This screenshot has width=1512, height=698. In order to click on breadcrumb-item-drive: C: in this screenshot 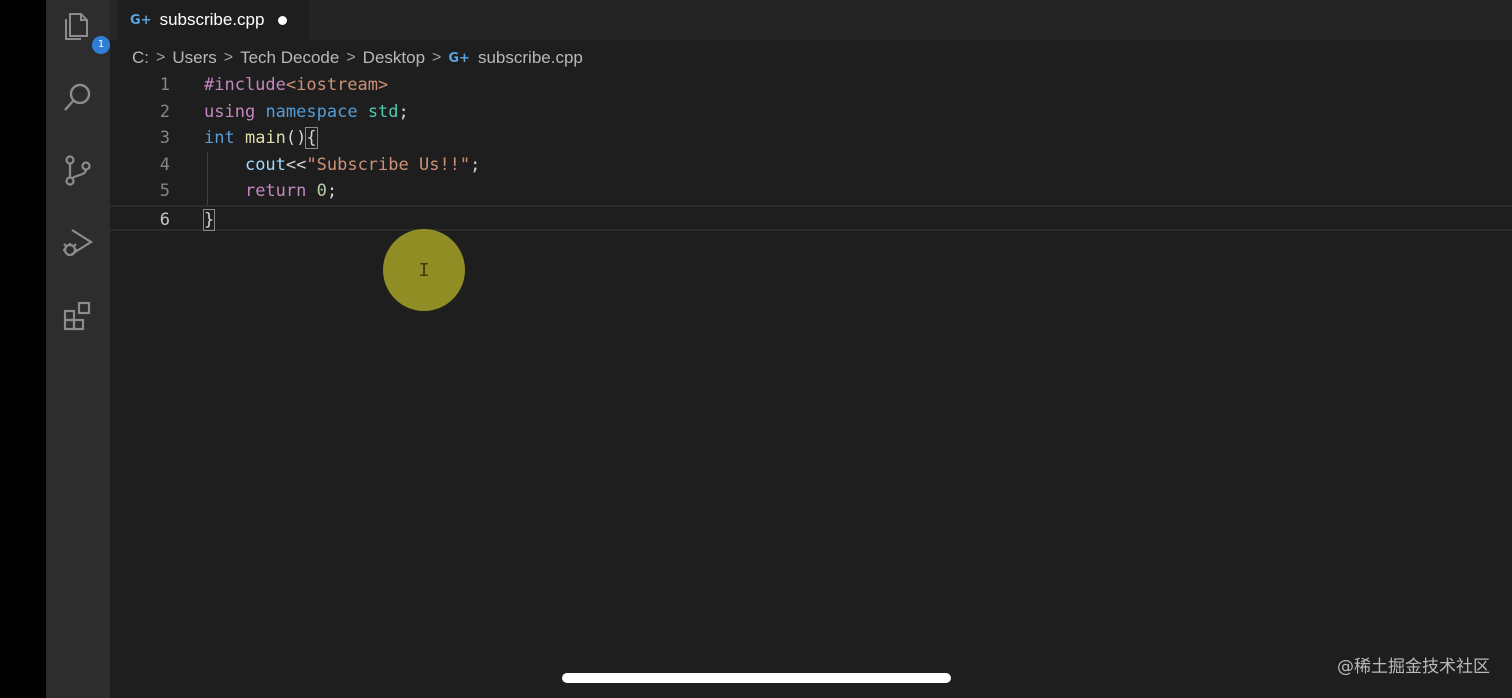, I will do `click(140, 58)`.